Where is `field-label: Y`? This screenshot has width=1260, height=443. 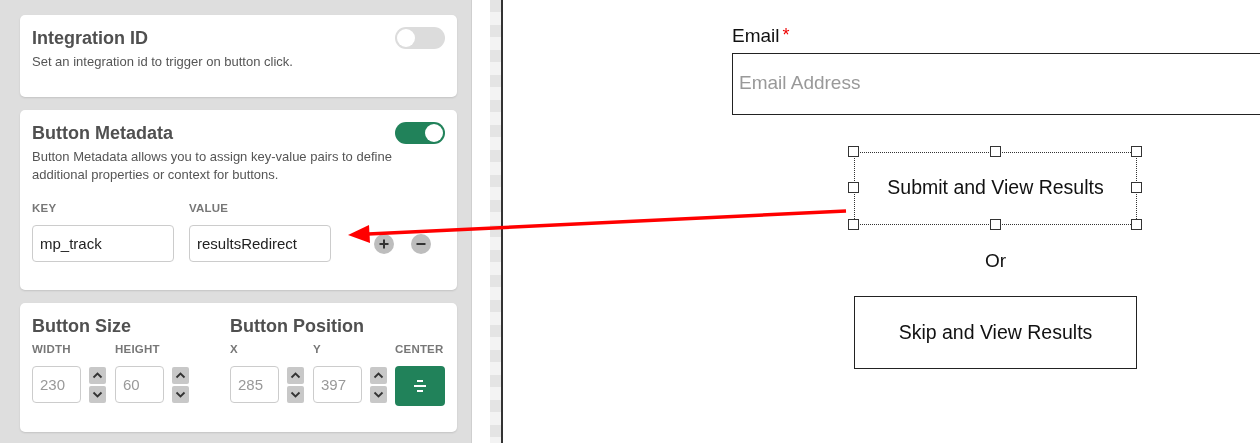 field-label: Y is located at coordinates (317, 349).